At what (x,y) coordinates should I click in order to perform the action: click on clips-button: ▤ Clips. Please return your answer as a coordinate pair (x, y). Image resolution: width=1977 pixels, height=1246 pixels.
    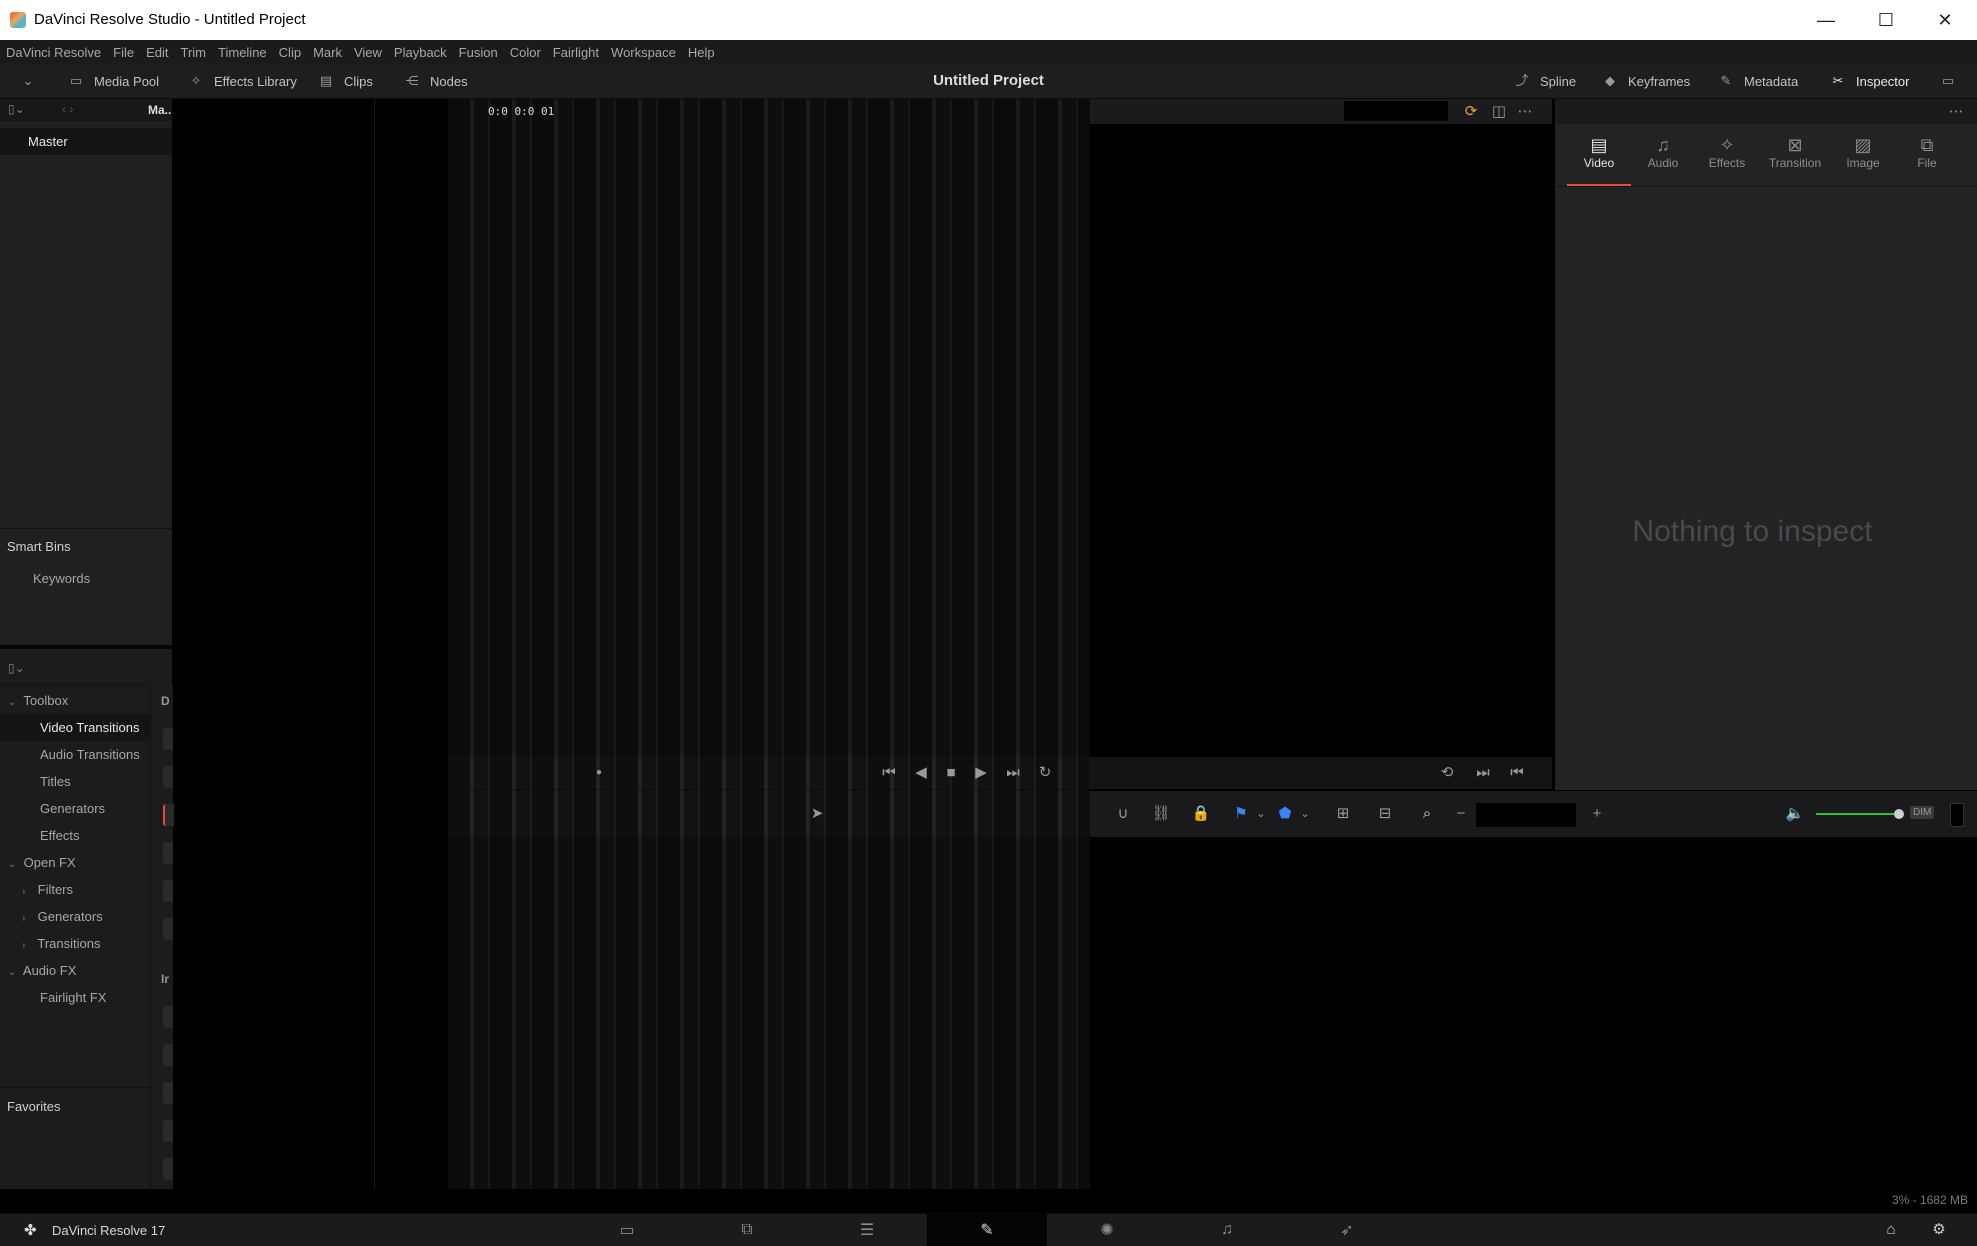
    Looking at the image, I should click on (344, 81).